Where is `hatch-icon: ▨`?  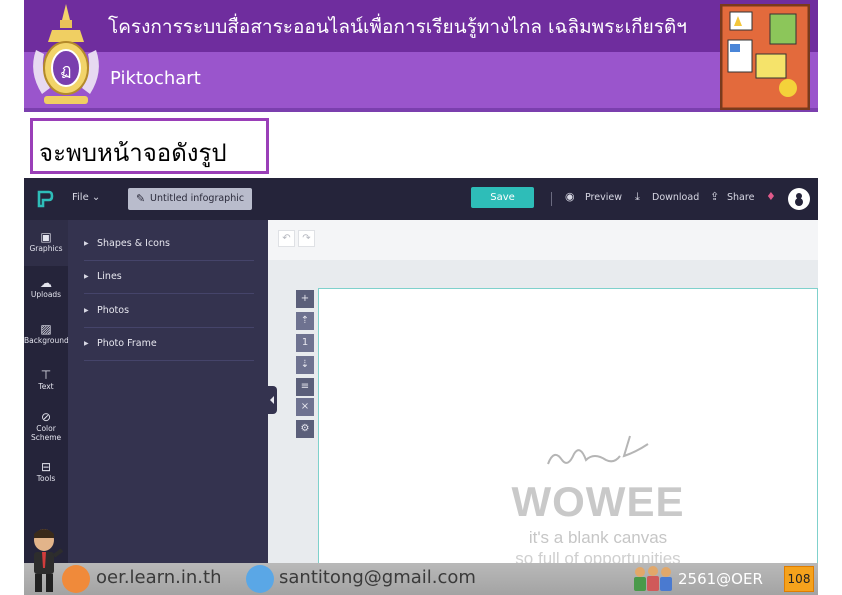 hatch-icon: ▨ is located at coordinates (46, 329).